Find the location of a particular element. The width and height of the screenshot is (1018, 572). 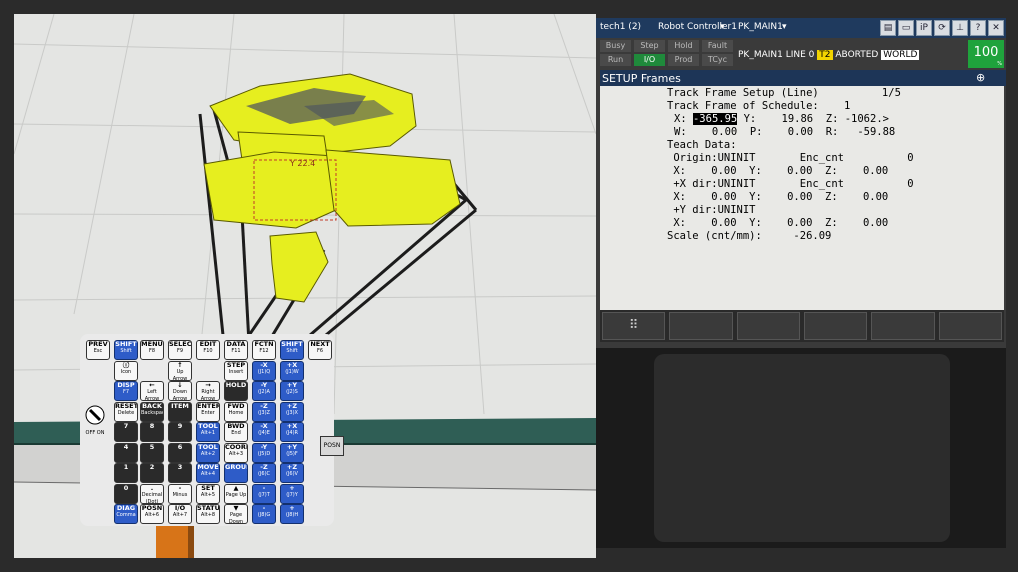

key-select: SELECTF9 is located at coordinates (180, 350).